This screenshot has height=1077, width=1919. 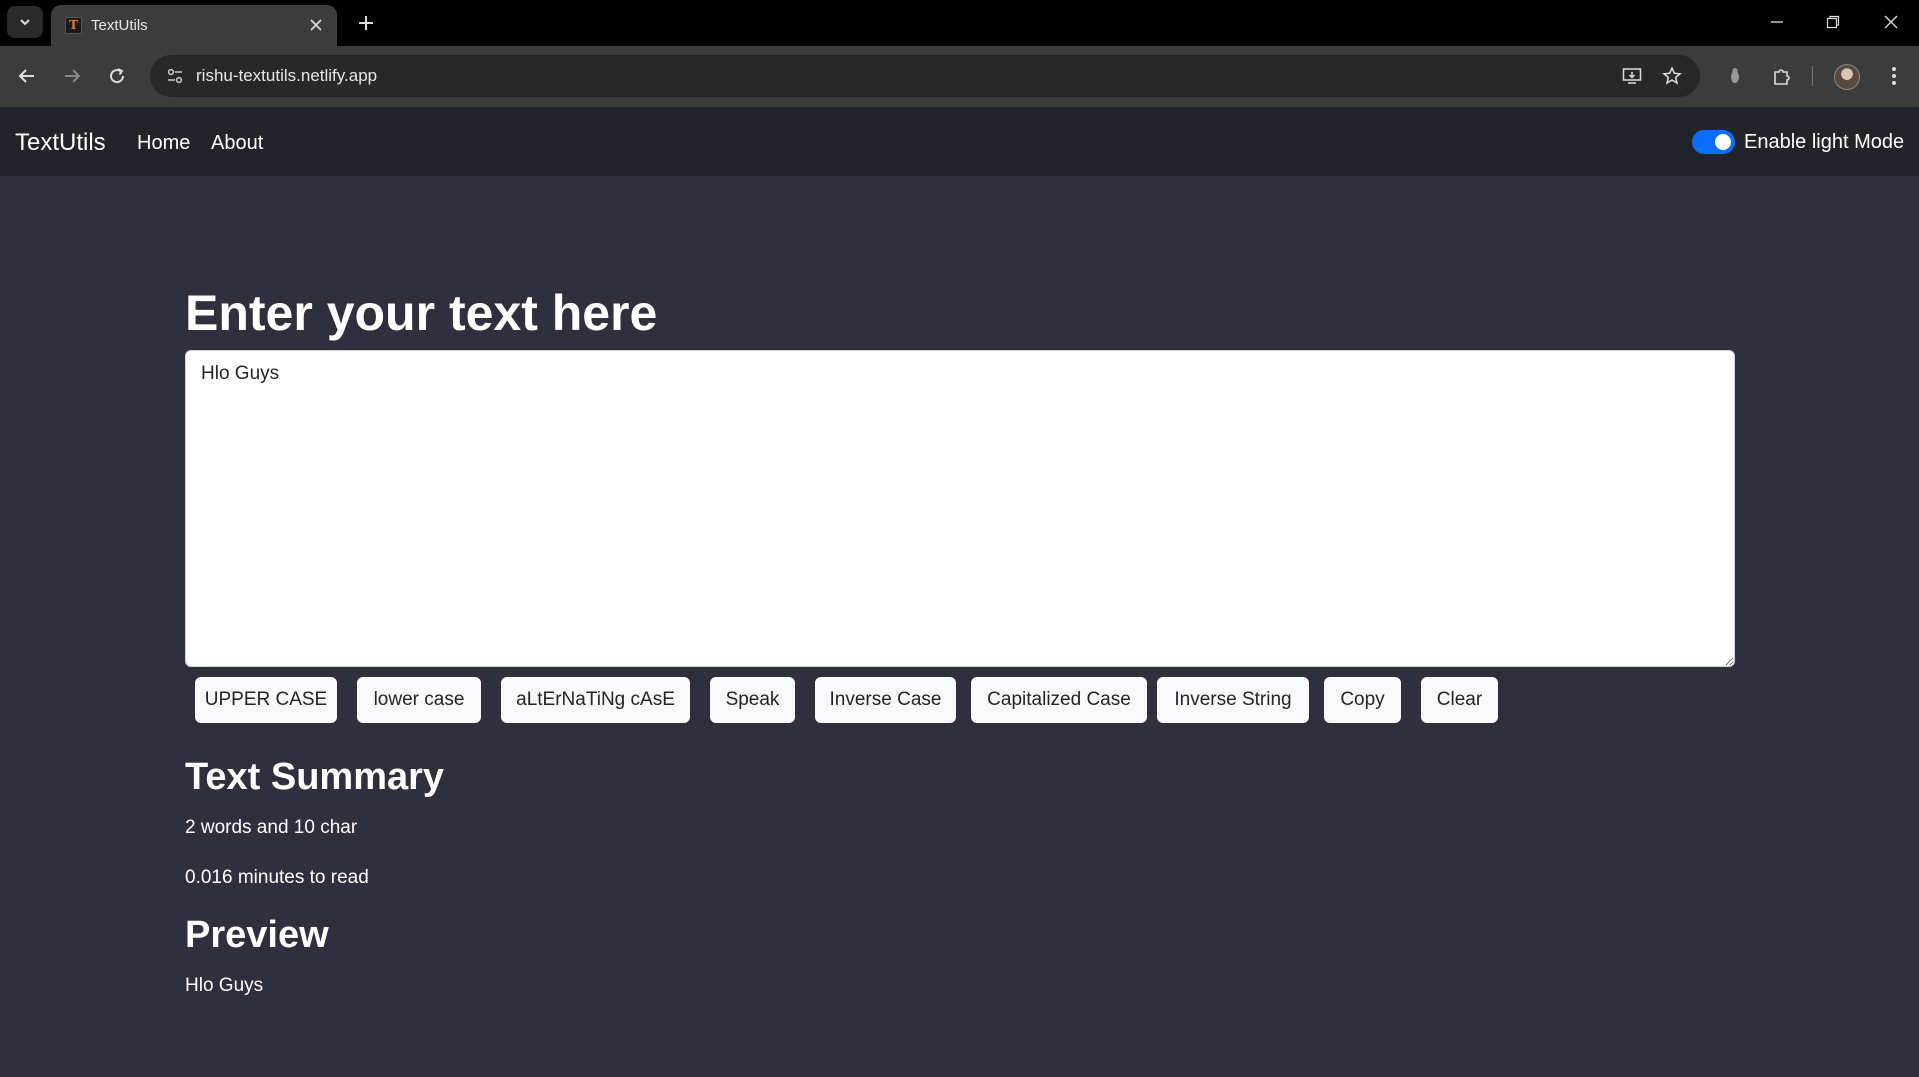 What do you see at coordinates (419, 700) in the screenshot?
I see `lowercase-button: lower case` at bounding box center [419, 700].